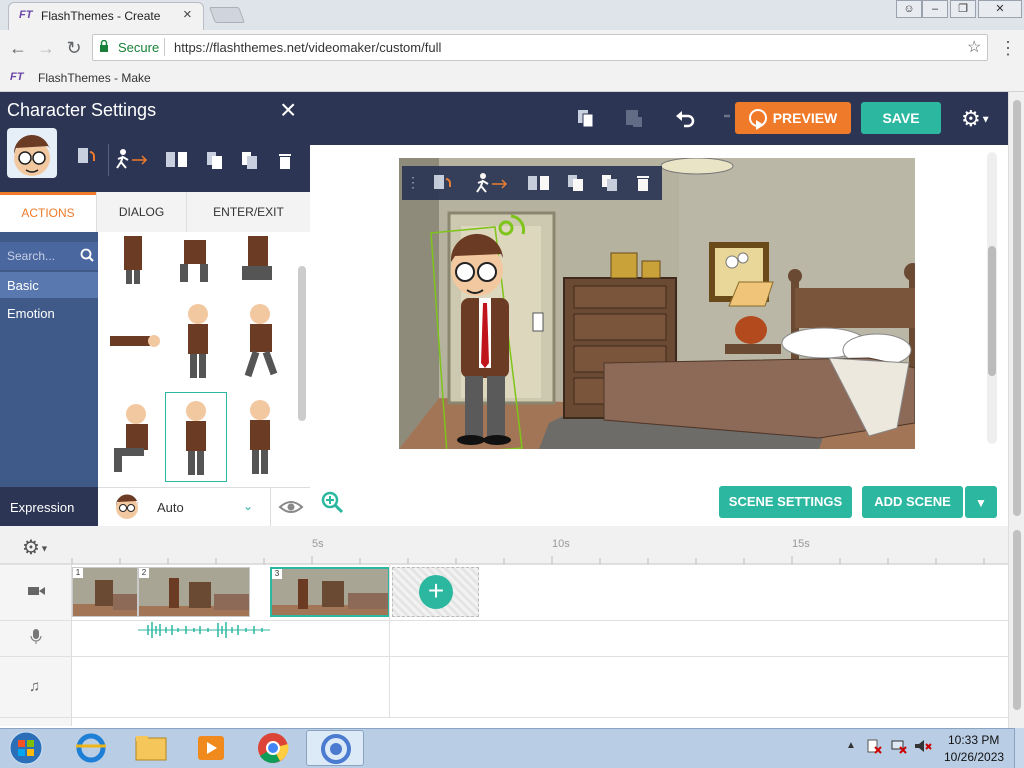  Describe the element at coordinates (26, 748) in the screenshot. I see `start-button` at that location.